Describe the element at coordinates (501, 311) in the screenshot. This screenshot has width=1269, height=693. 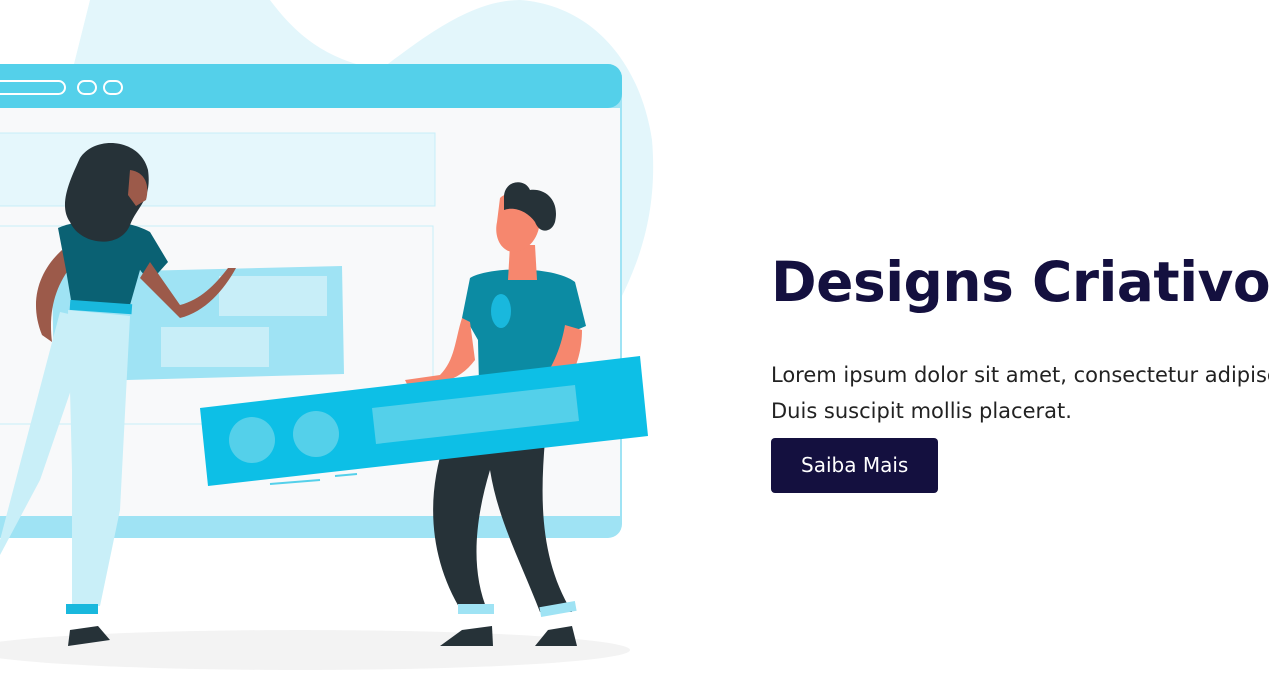
I see `man-shirt-logo` at that location.